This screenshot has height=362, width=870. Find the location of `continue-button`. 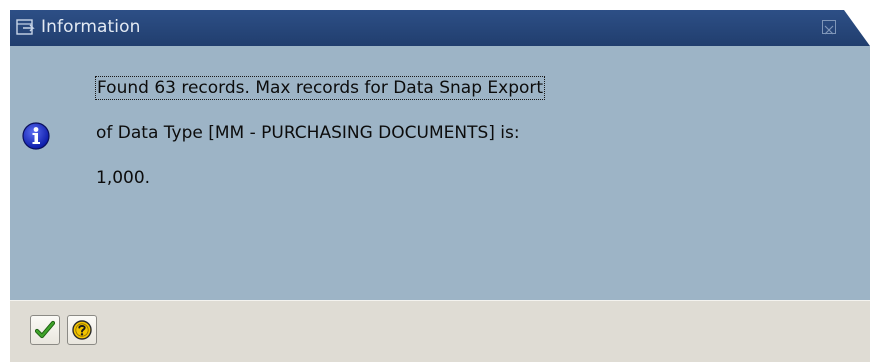

continue-button is located at coordinates (45, 330).